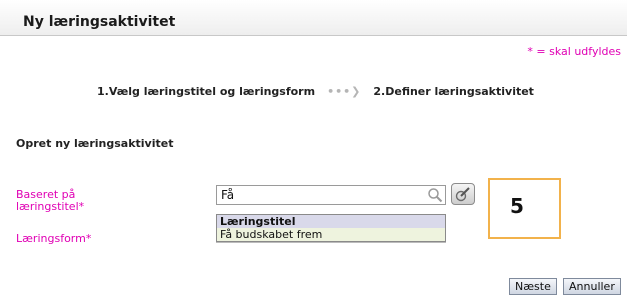  I want to click on next-button: Næste, so click(533, 286).